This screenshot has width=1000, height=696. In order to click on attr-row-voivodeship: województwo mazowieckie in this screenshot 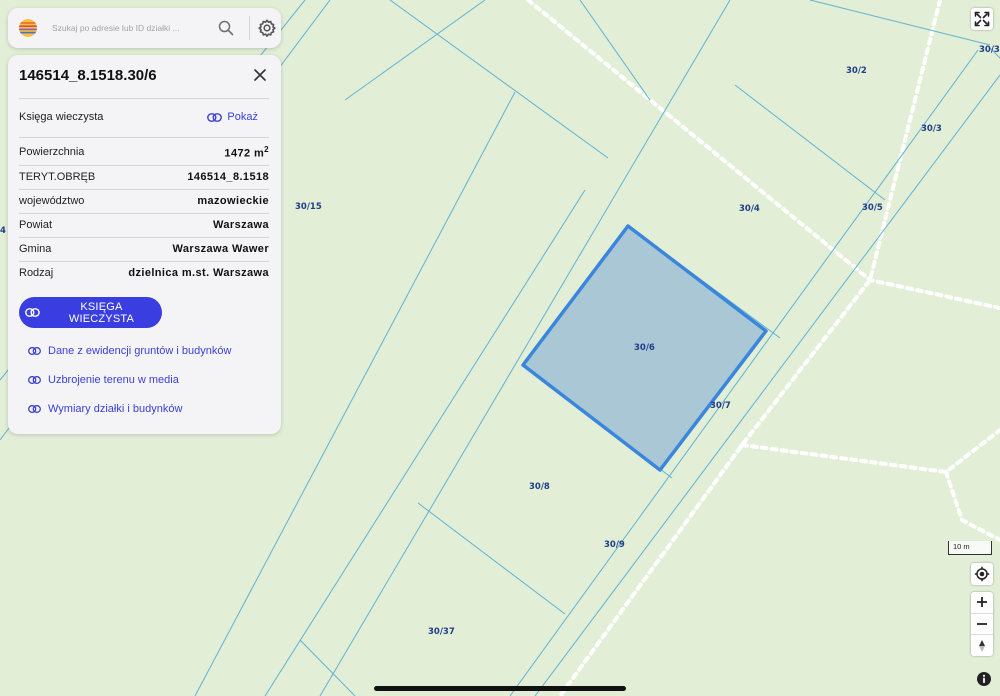, I will do `click(144, 201)`.